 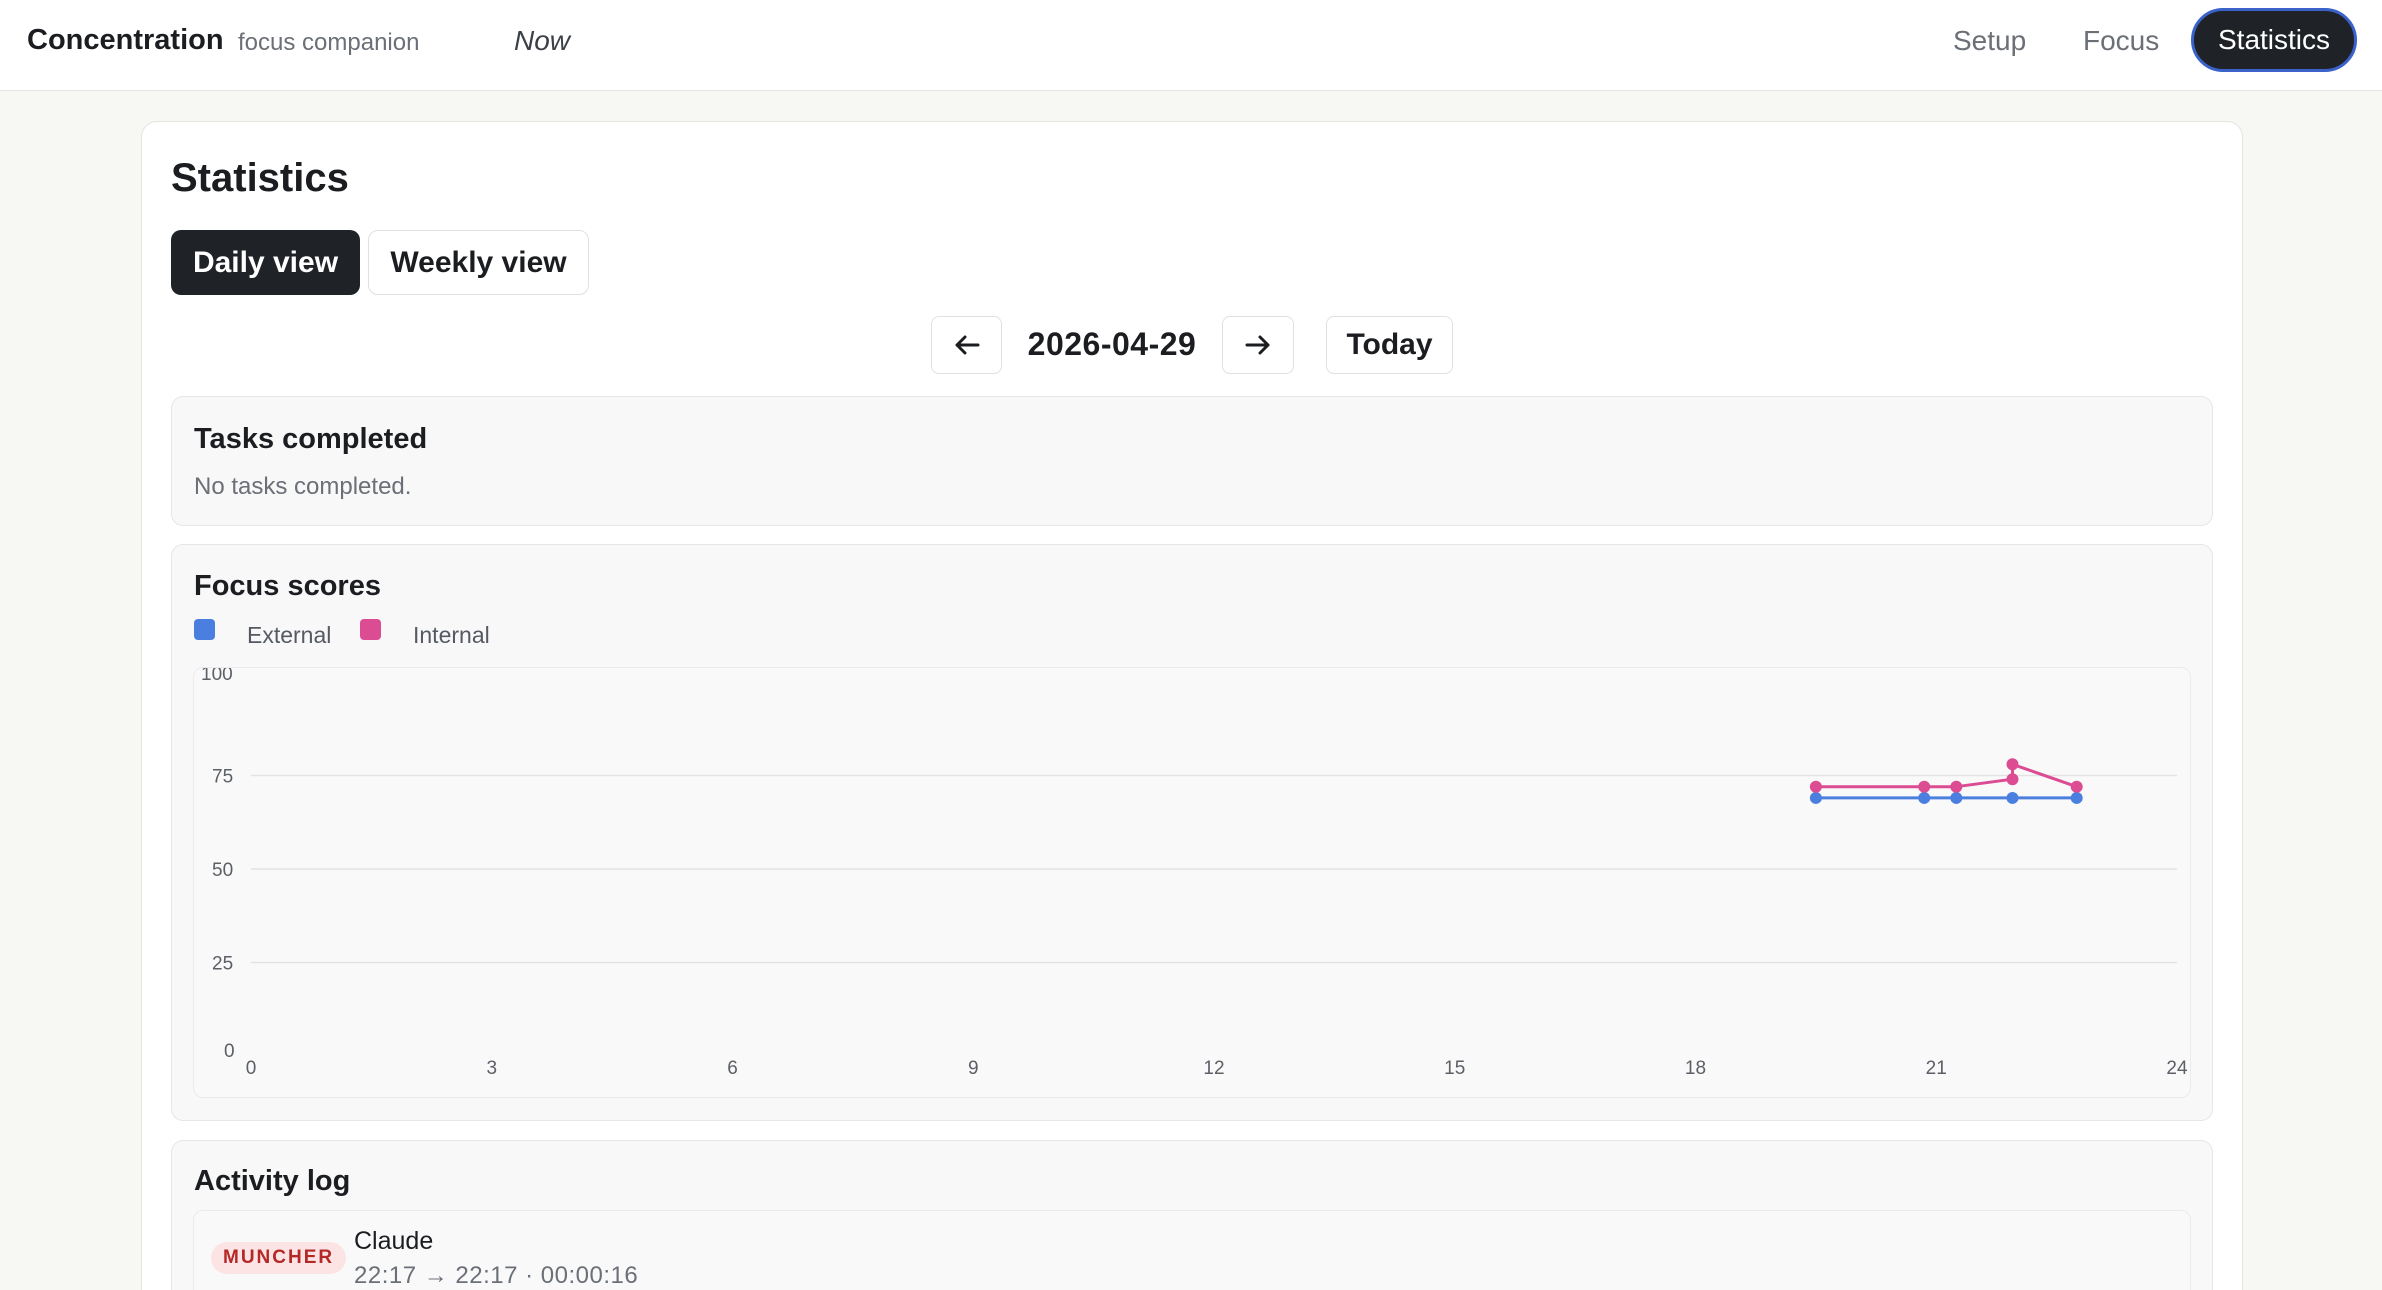 I want to click on current-date: 2026-04-29, so click(x=1112, y=344).